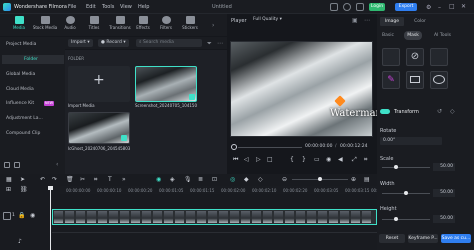  I want to click on filter-icon: ⏷, so click(209, 44).